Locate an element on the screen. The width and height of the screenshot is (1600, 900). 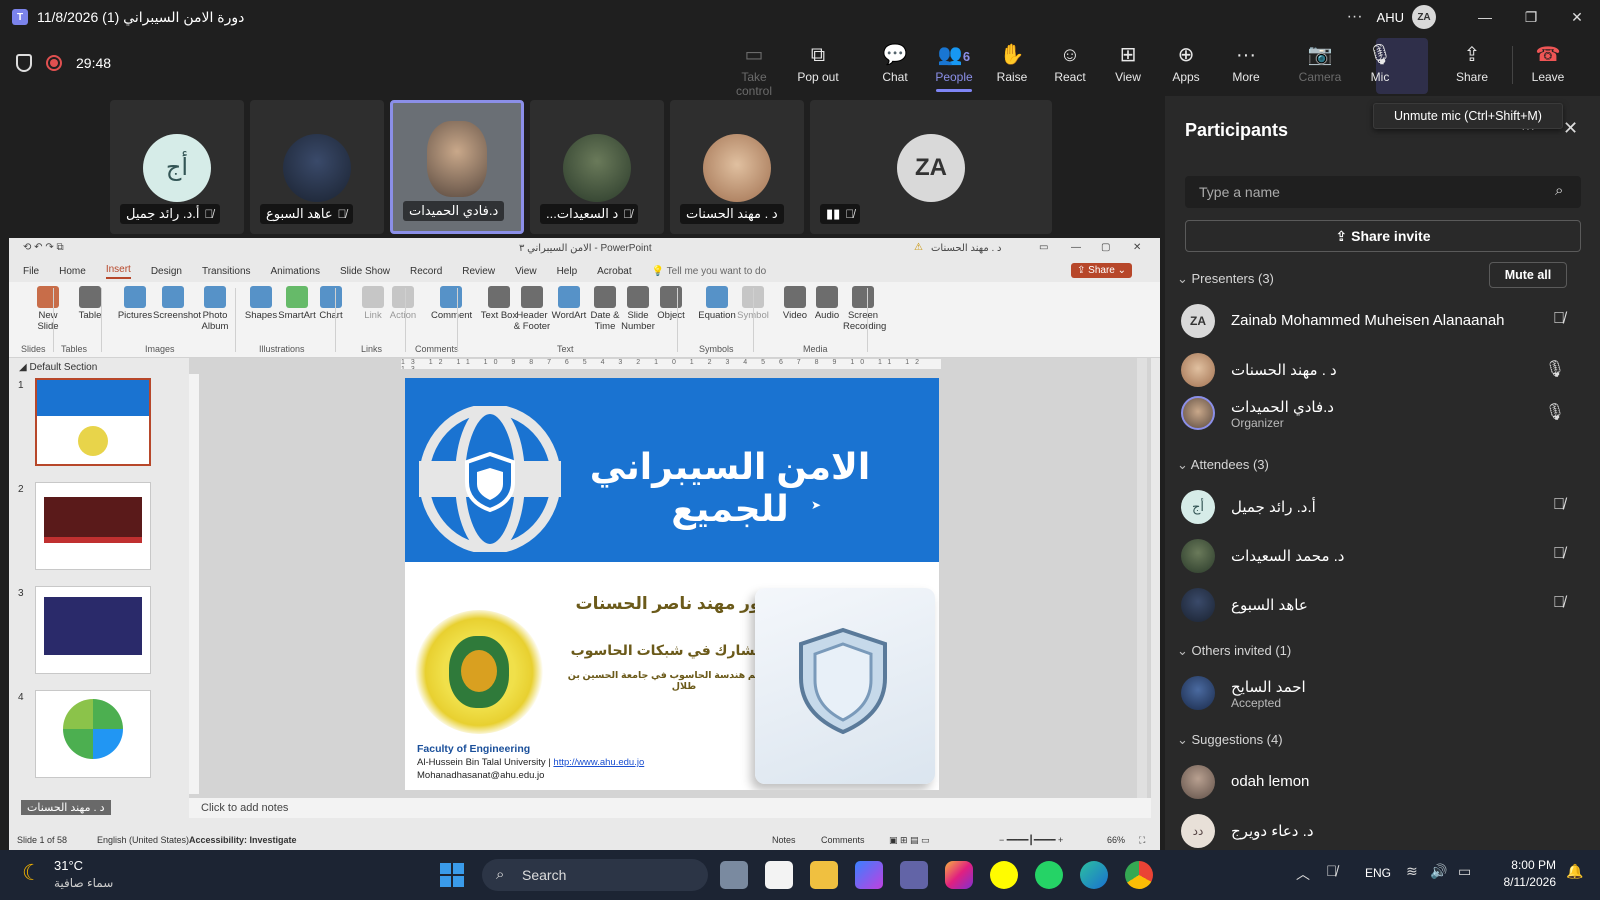
video-tile-active: د.فادي الحميدات is located at coordinates (457, 167).